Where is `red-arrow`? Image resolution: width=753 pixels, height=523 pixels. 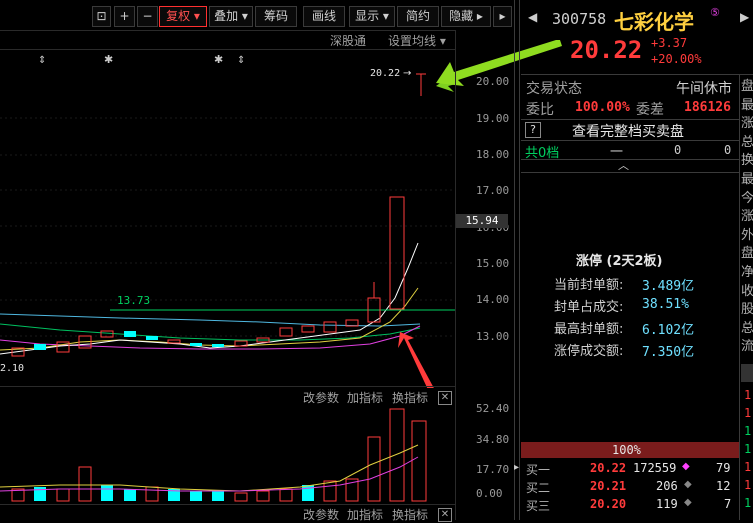 red-arrow is located at coordinates (416, 360).